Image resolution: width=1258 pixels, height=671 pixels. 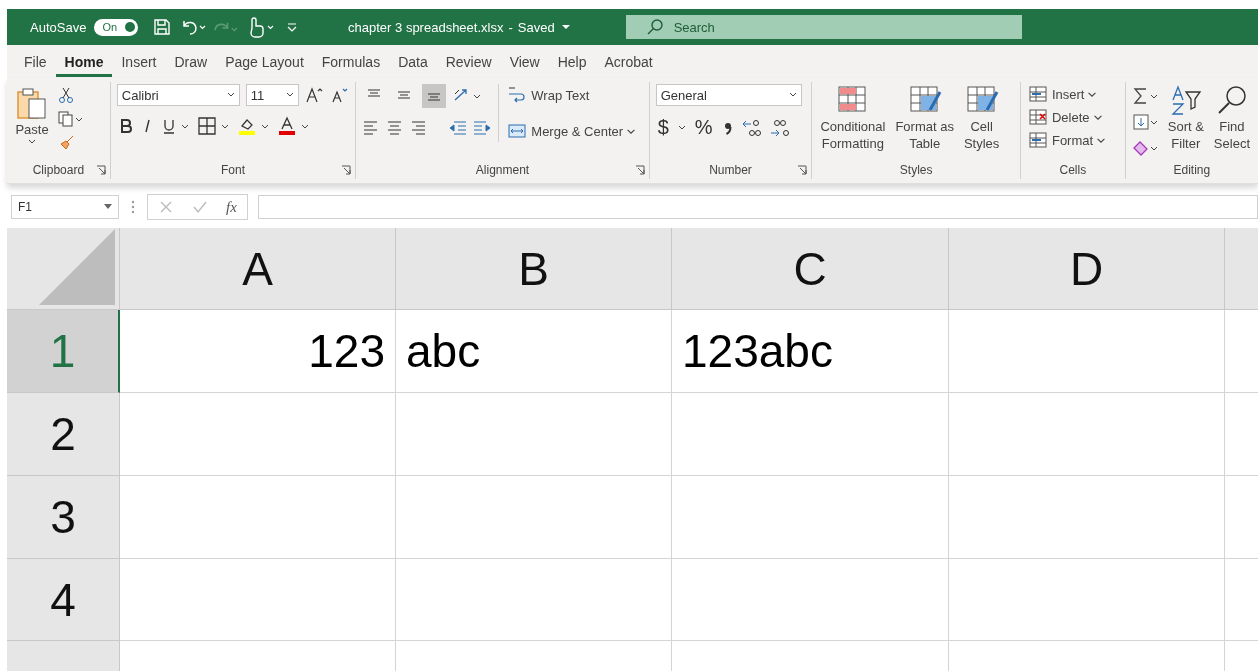 What do you see at coordinates (571, 131) in the screenshot?
I see `merge-center-button: Merge & Center` at bounding box center [571, 131].